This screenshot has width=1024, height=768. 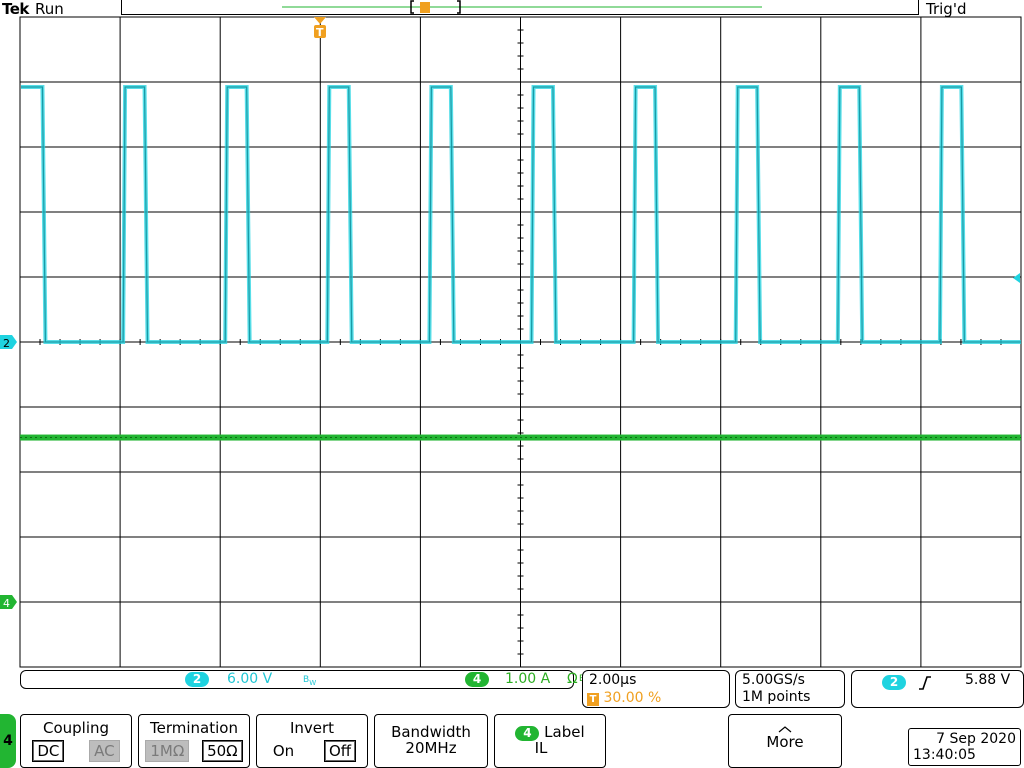 I want to click on trigger-position-label: T, so click(x=320, y=32).